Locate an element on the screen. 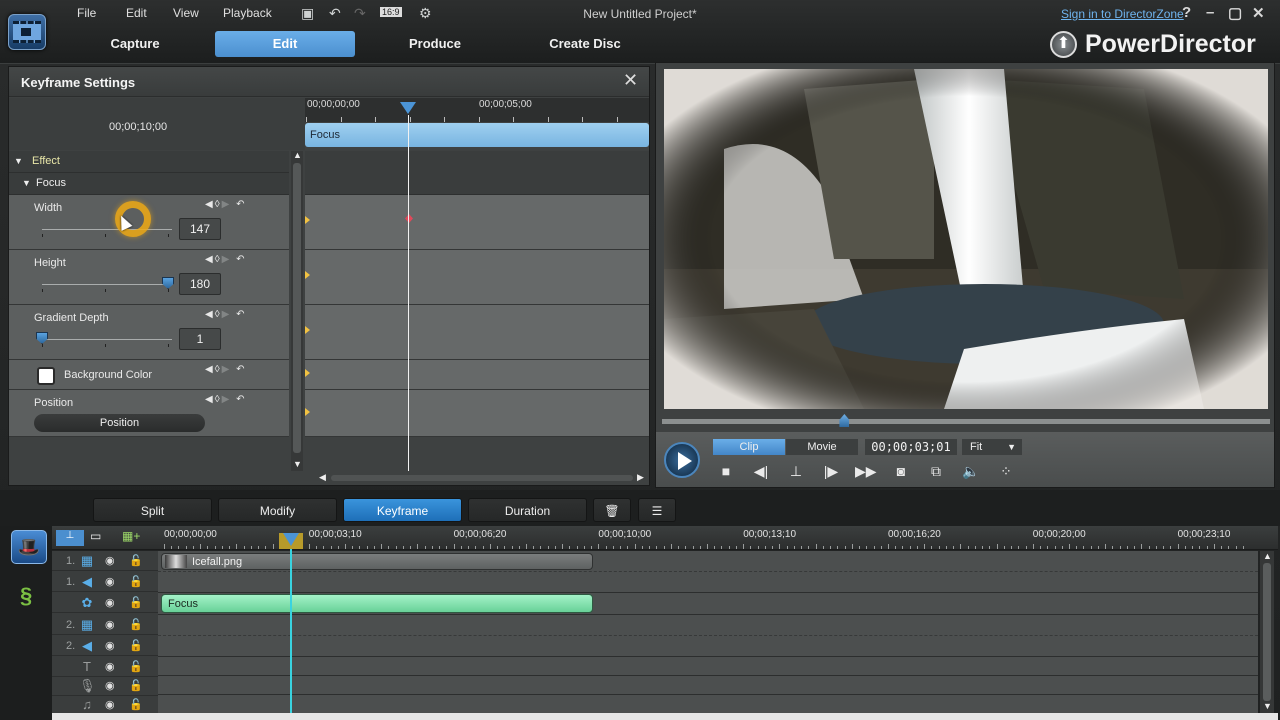  snapshot-camera-icon: ◙ is located at coordinates (901, 471).